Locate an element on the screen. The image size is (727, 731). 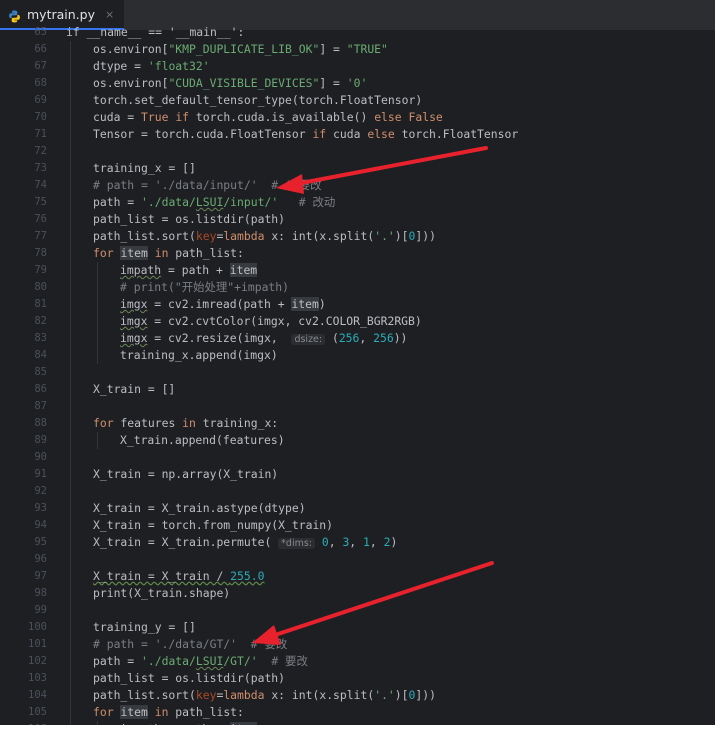
code-token: training_x = [] is located at coordinates (144, 168).